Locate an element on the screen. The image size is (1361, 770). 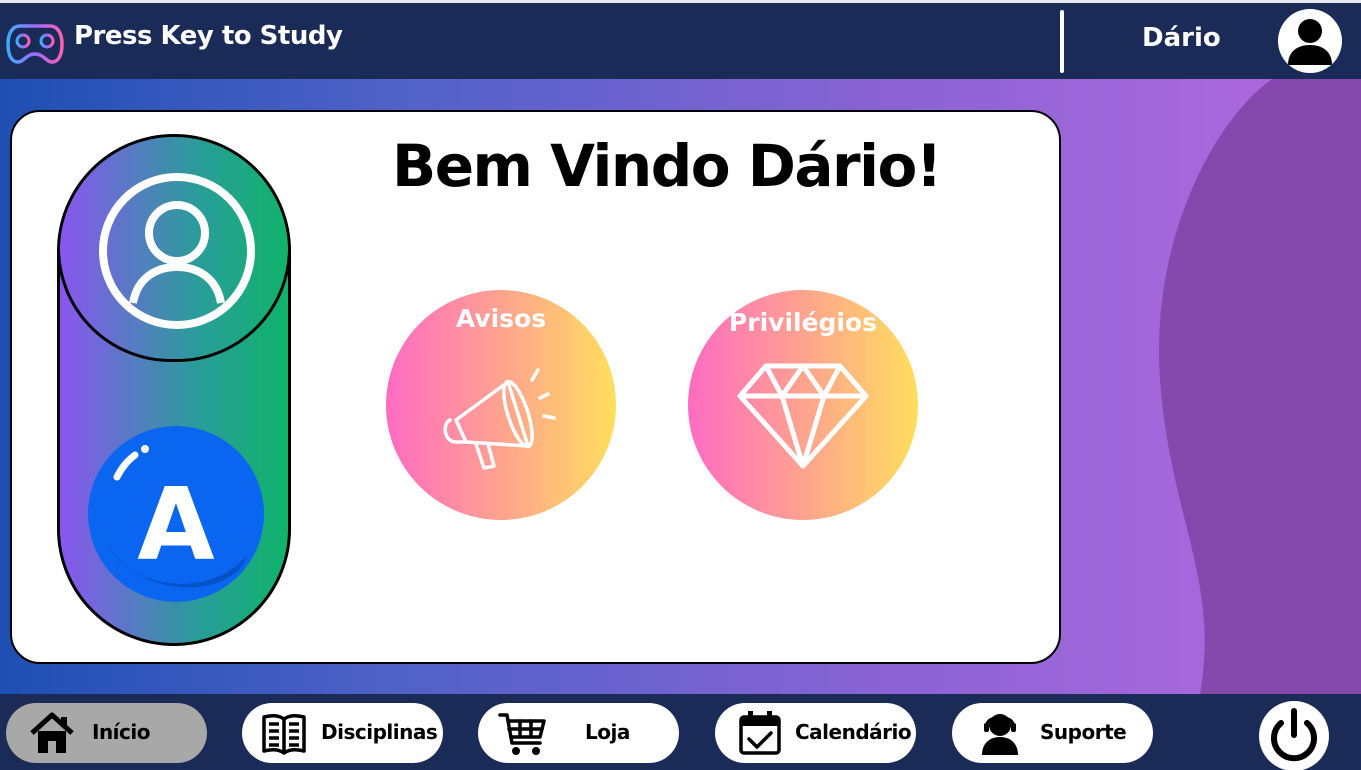
nav-inicio-label: Início is located at coordinates (121, 732).